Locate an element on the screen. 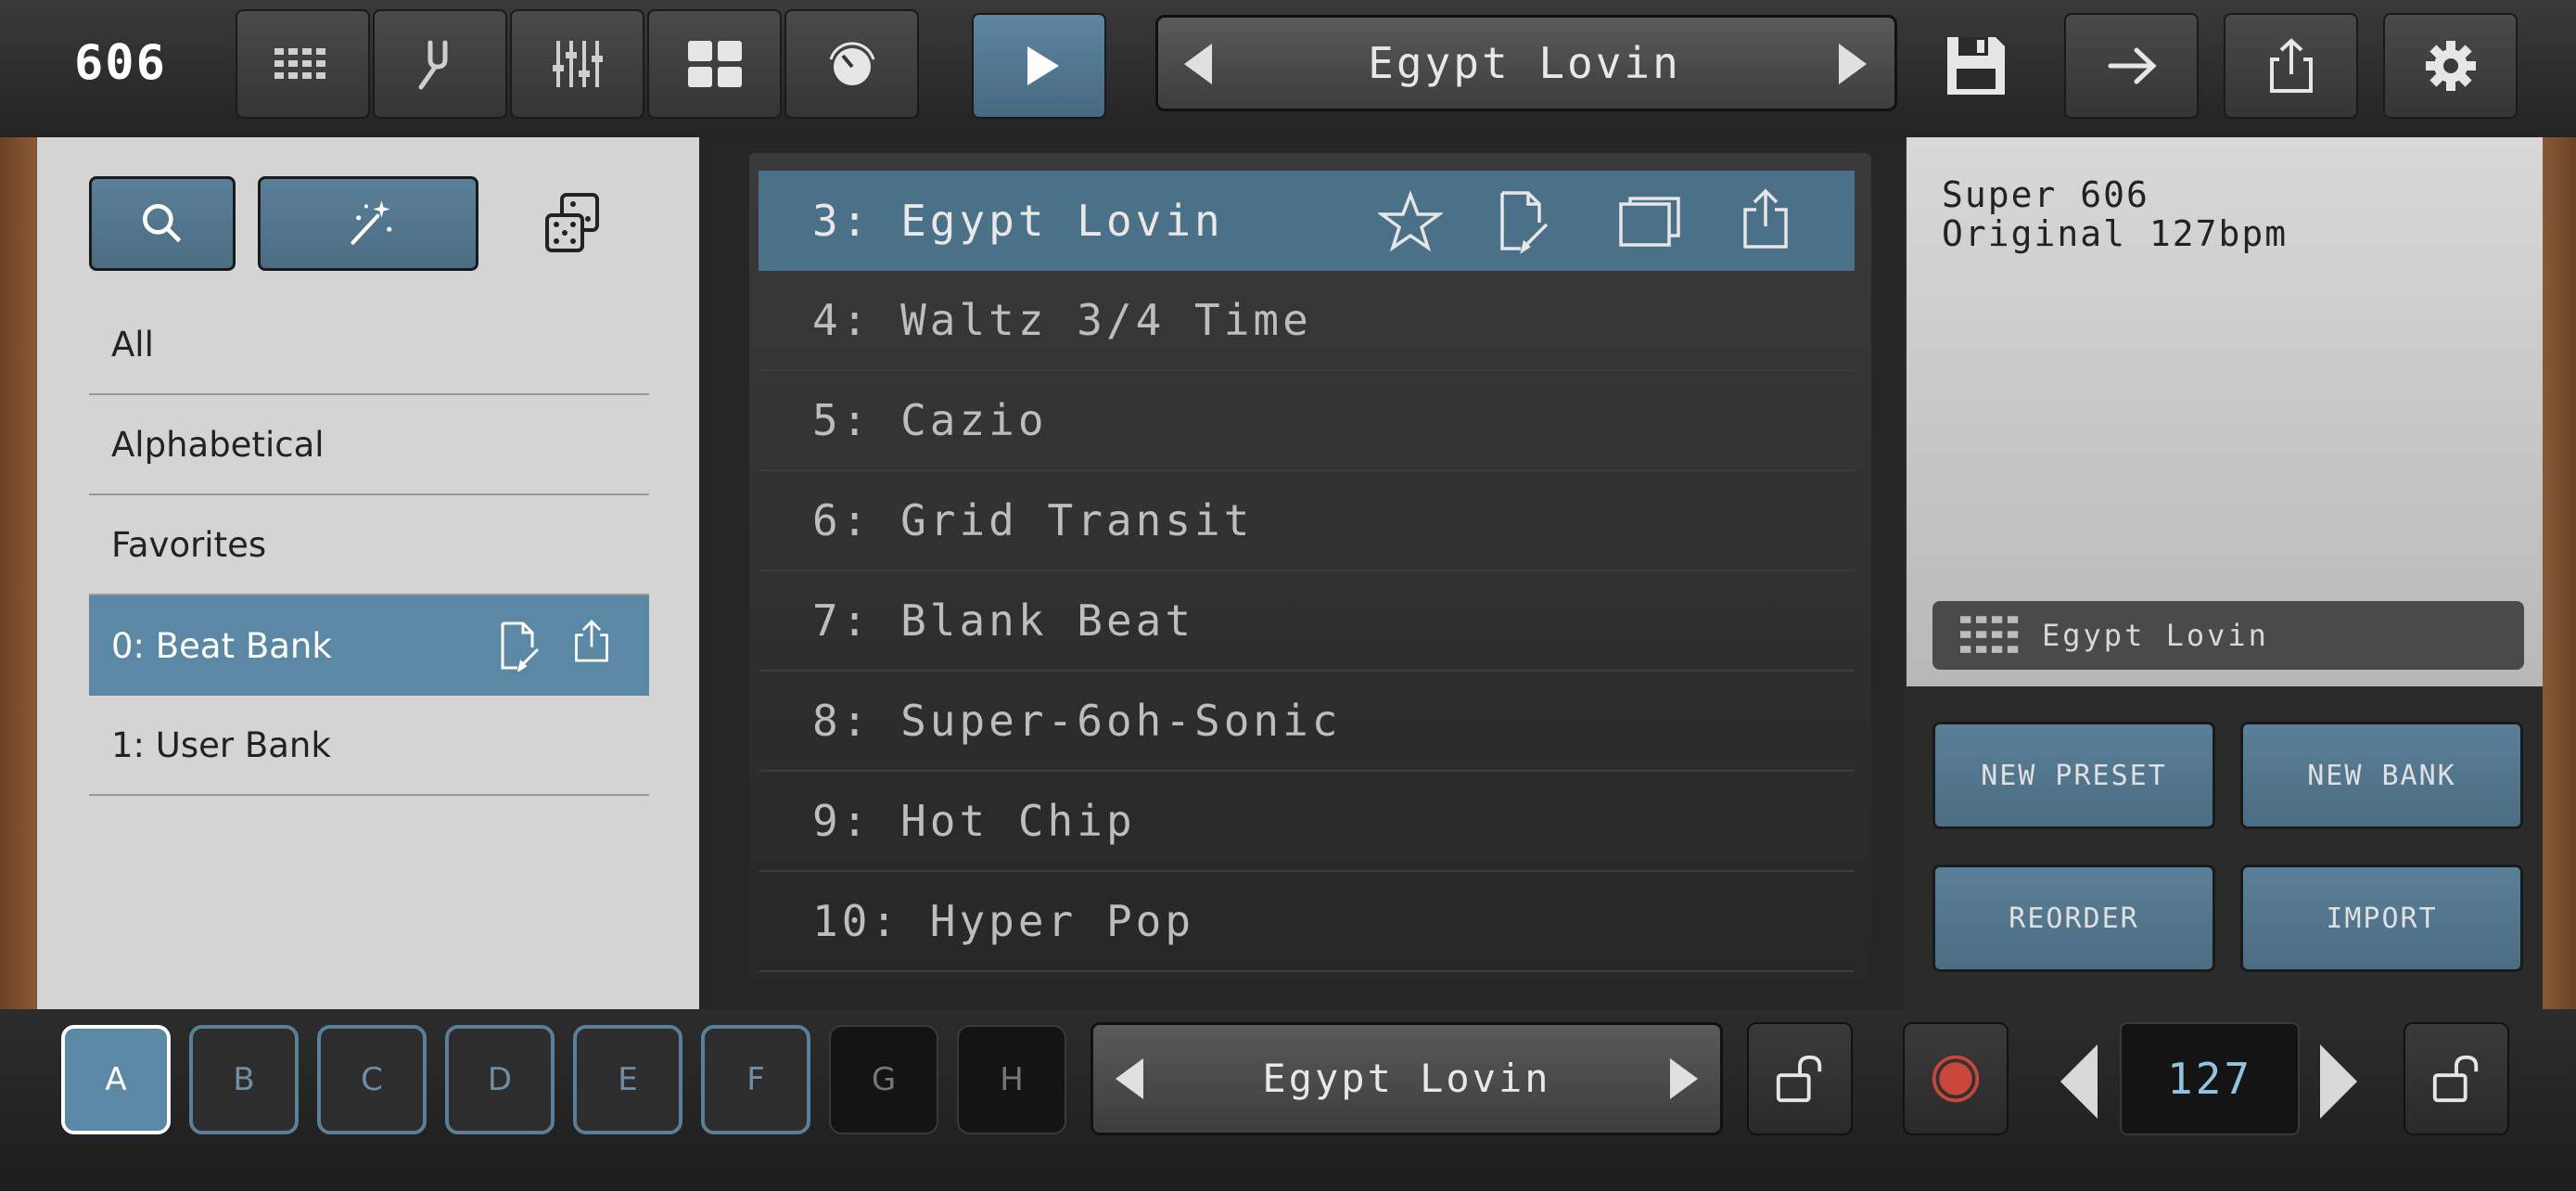 The height and width of the screenshot is (1191, 2576). sequencer-button is located at coordinates (303, 64).